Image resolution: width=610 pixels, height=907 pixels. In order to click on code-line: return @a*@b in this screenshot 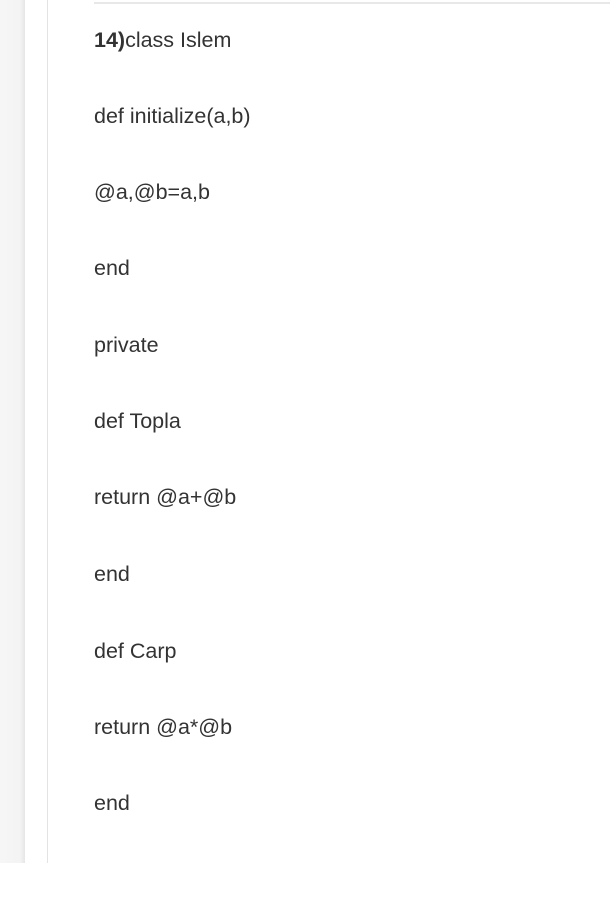, I will do `click(163, 727)`.